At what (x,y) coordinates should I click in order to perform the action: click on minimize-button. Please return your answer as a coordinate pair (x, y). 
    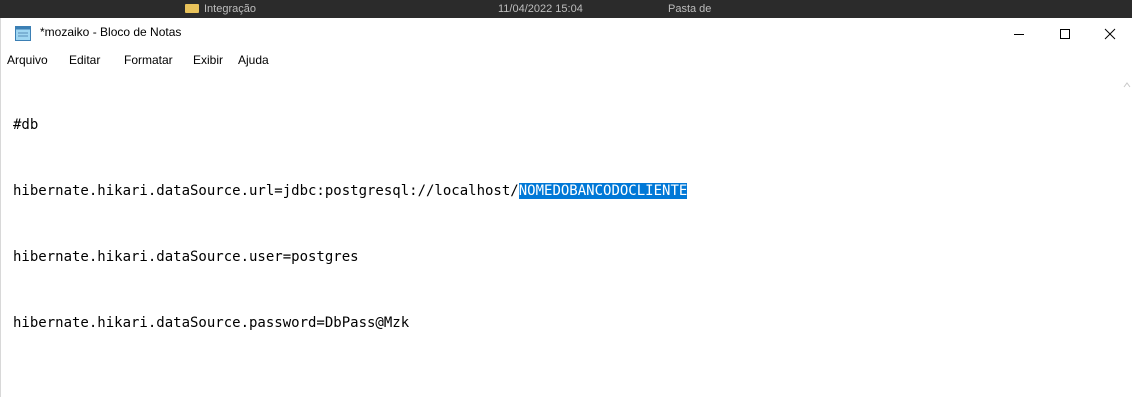
    Looking at the image, I should click on (1019, 33).